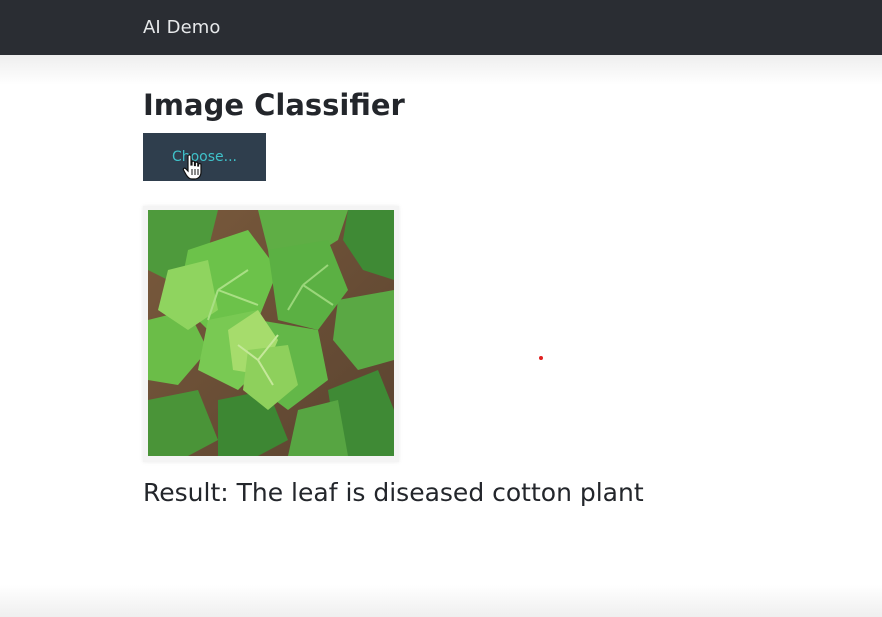 This screenshot has width=882, height=617. I want to click on red-marker-dot, so click(541, 358).